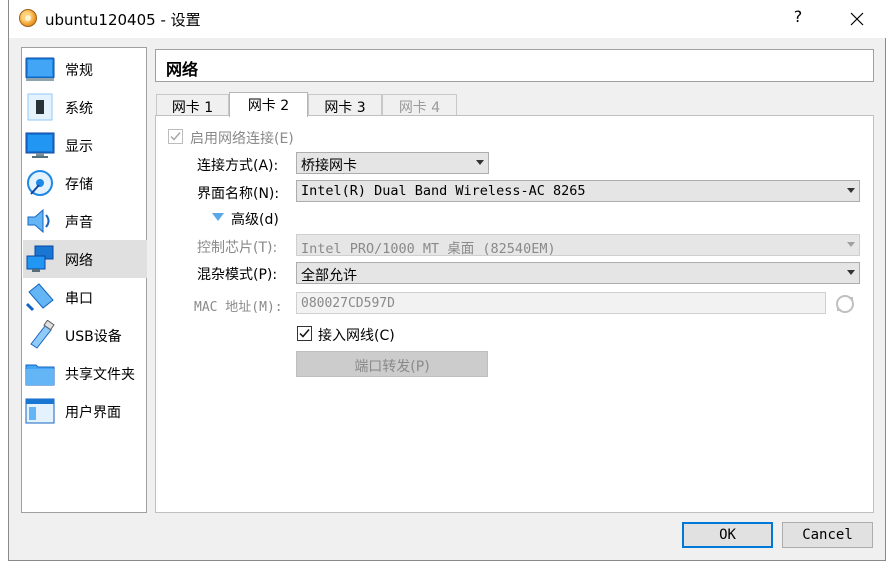 Image resolution: width=894 pixels, height=569 pixels. I want to click on display-icon, so click(40, 145).